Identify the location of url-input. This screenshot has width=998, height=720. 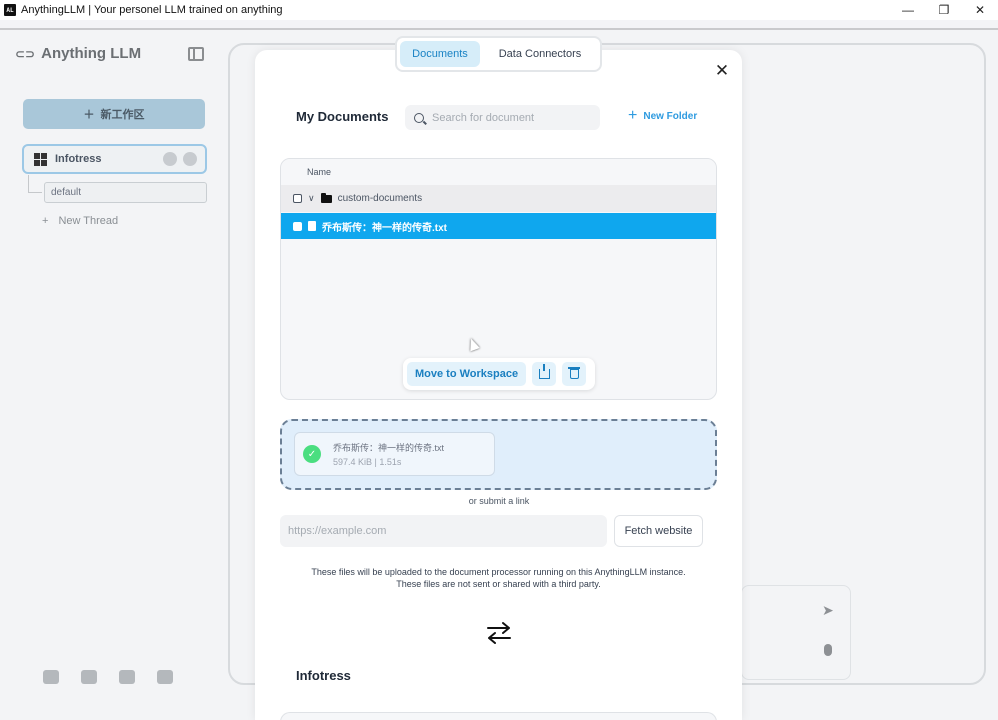
(443, 531).